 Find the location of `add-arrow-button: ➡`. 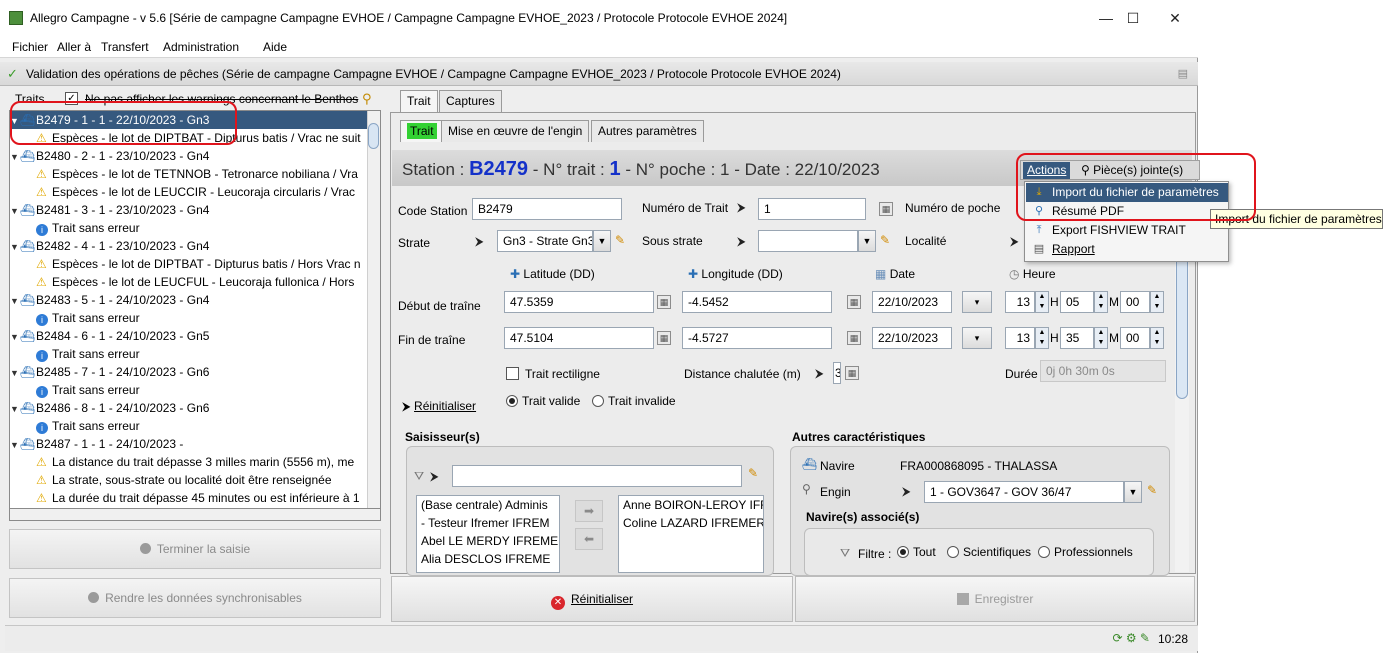

add-arrow-button: ➡ is located at coordinates (589, 511).